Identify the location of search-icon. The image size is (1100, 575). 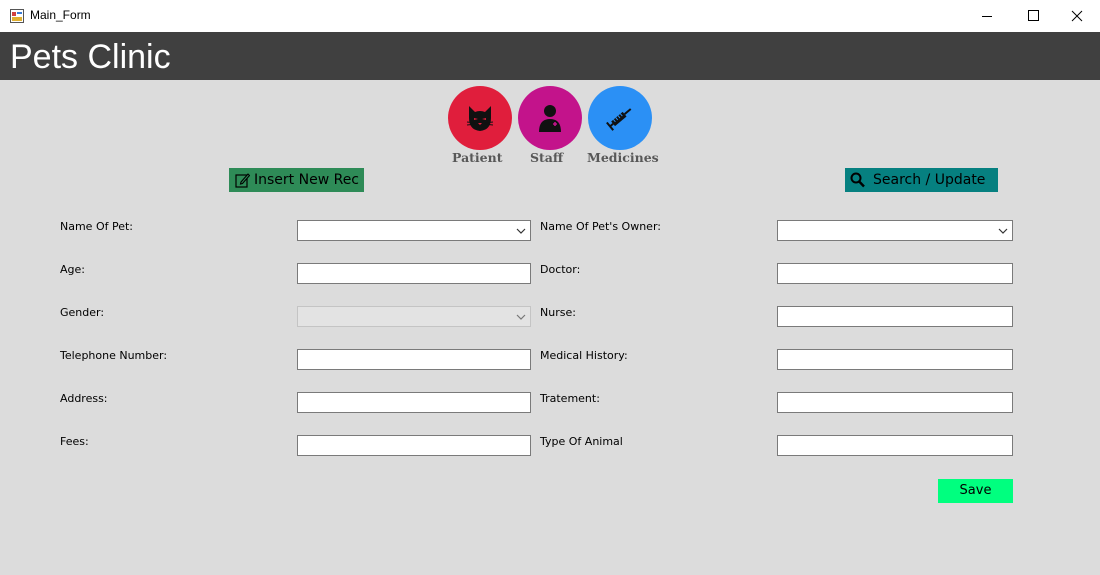
(857, 180).